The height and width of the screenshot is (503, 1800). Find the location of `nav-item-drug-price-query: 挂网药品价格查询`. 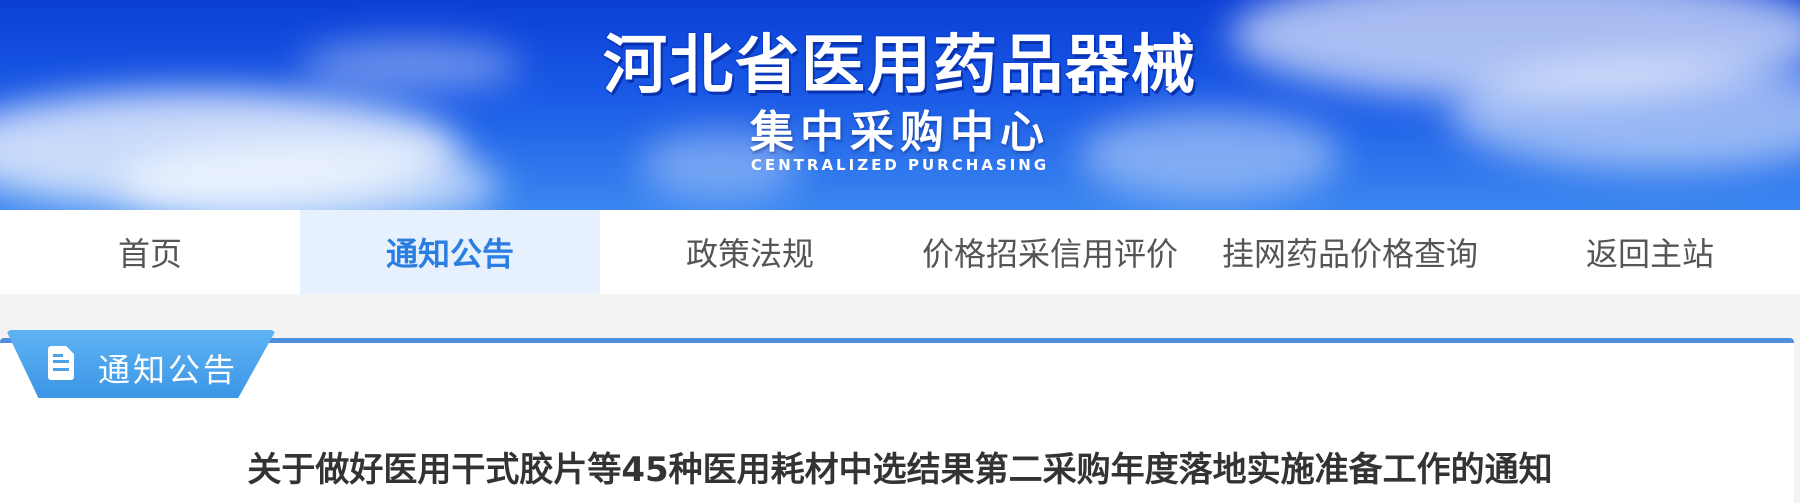

nav-item-drug-price-query: 挂网药品价格查询 is located at coordinates (1350, 252).